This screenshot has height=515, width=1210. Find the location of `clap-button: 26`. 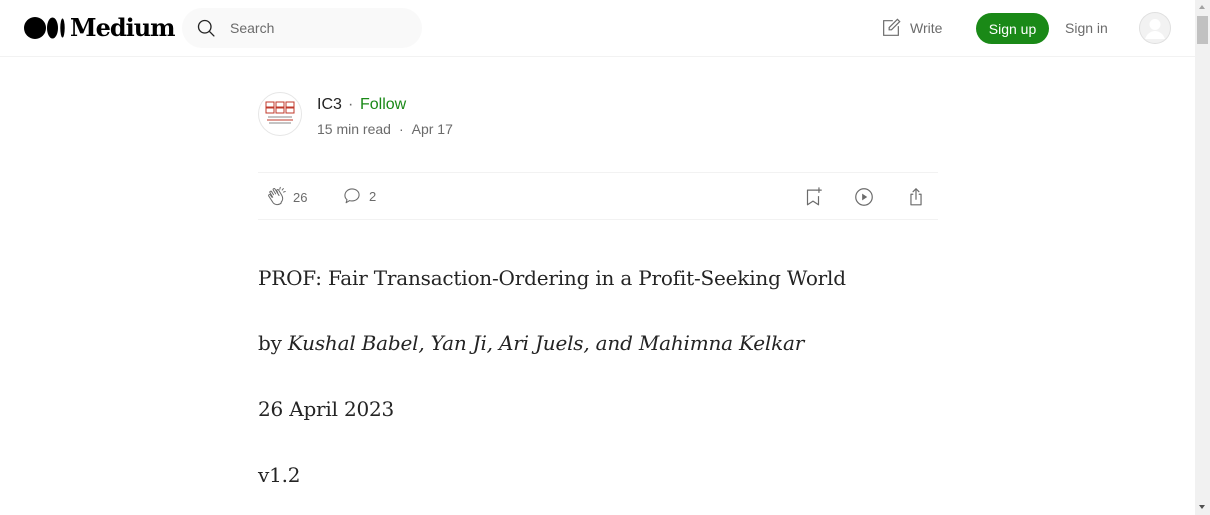

clap-button: 26 is located at coordinates (286, 197).